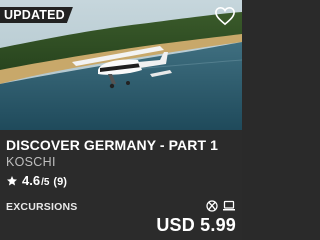 Image resolution: width=320 pixels, height=240 pixels. What do you see at coordinates (31, 180) in the screenshot?
I see `rating-value: 4.6` at bounding box center [31, 180].